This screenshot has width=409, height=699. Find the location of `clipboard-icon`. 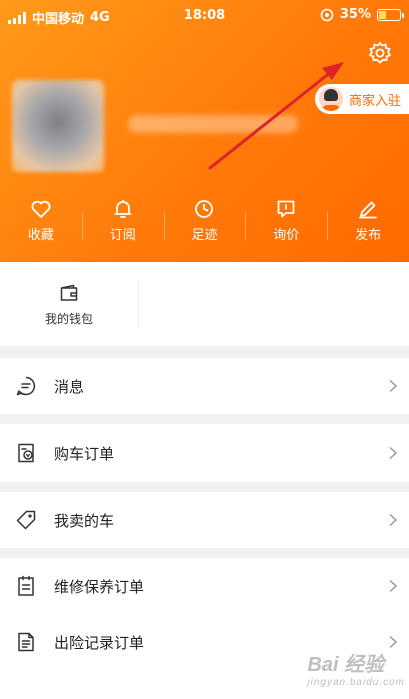

clipboard-icon is located at coordinates (26, 585).